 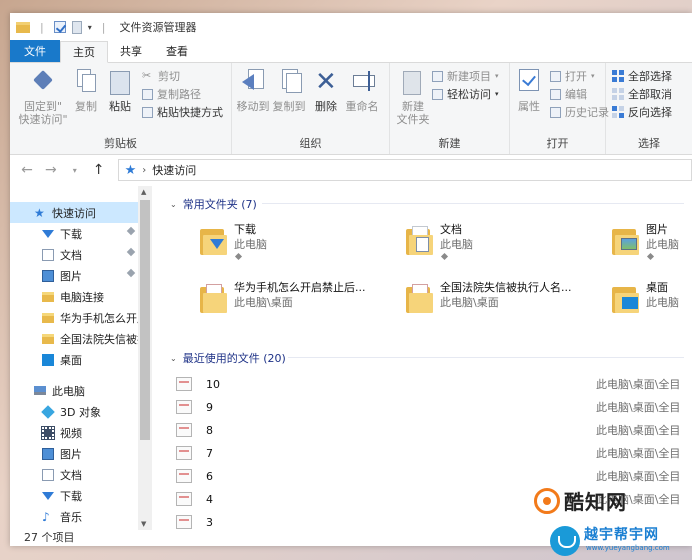 I want to click on open-button: 打开 ▾, so click(x=572, y=76).